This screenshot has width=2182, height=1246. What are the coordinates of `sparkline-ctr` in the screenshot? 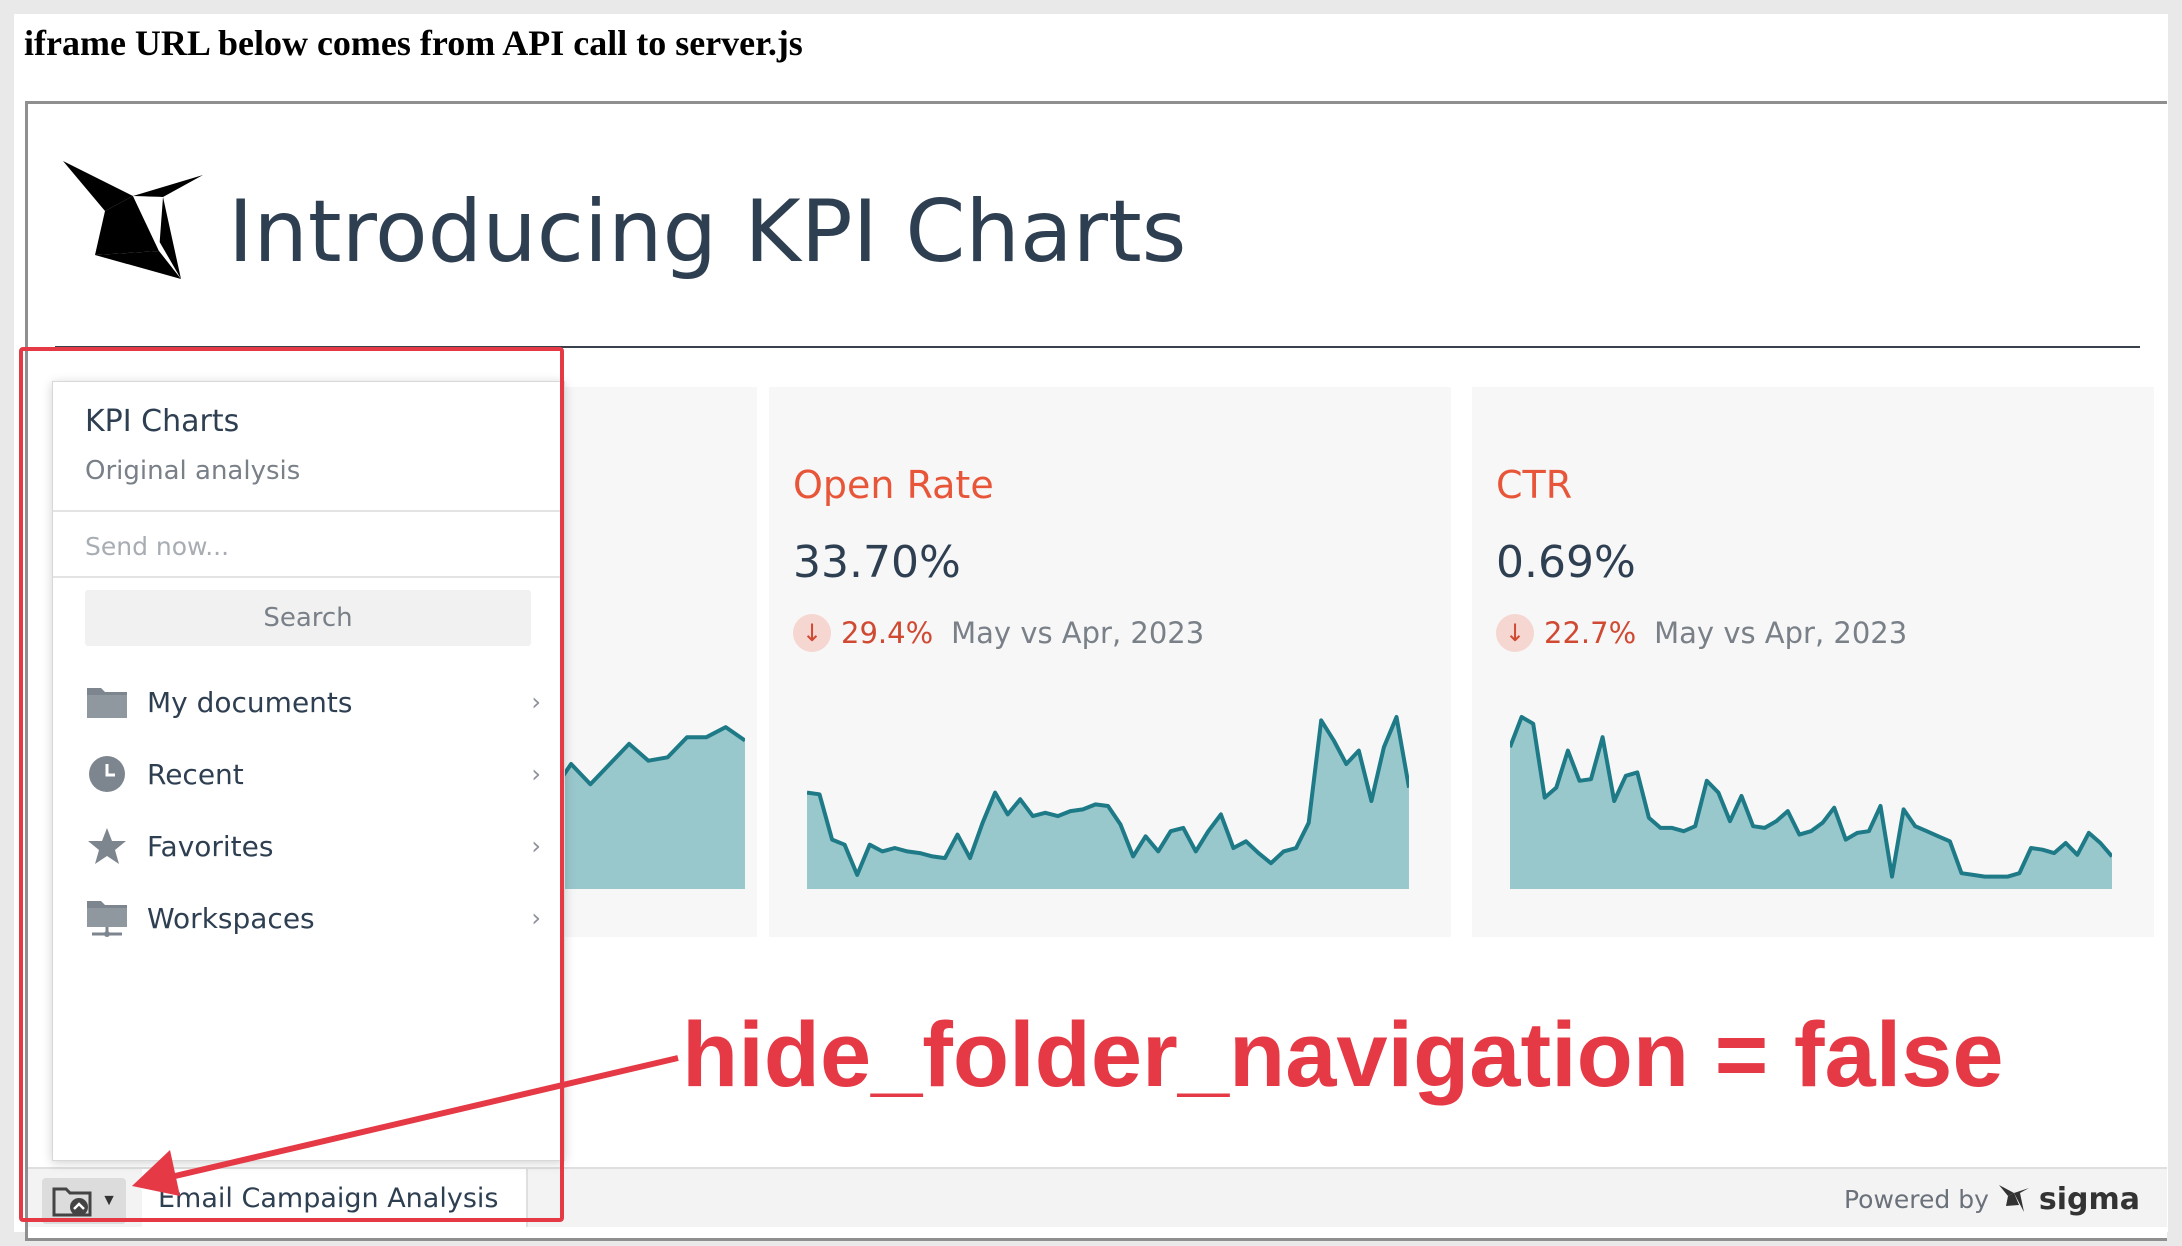 It's located at (1811, 802).